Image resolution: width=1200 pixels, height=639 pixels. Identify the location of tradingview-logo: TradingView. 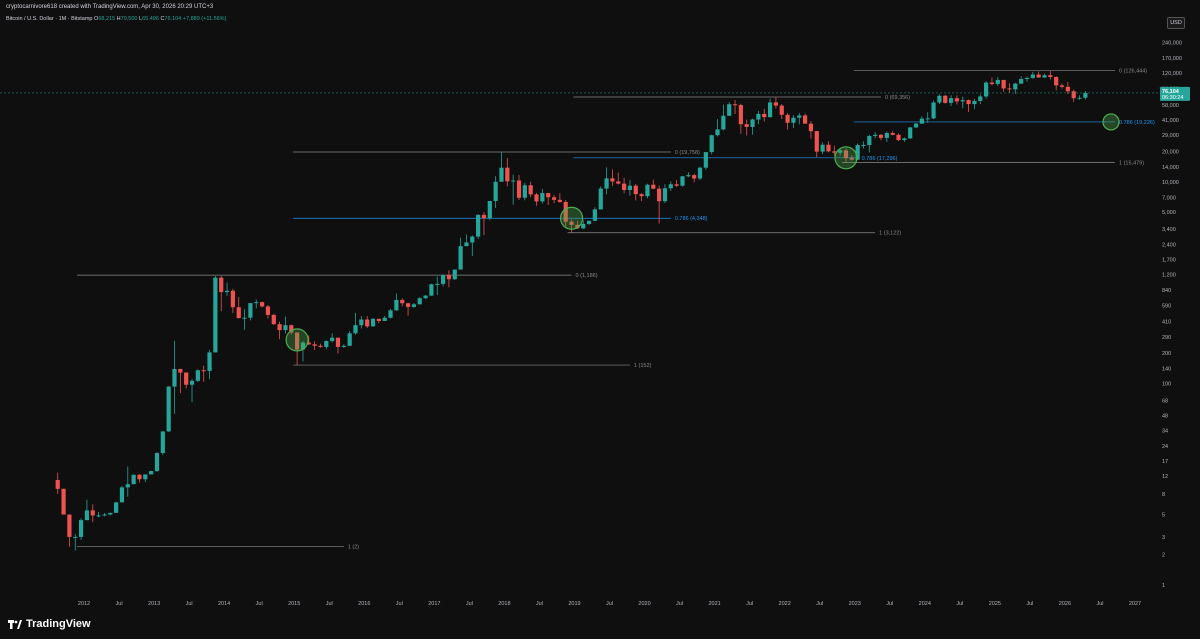
(49, 624).